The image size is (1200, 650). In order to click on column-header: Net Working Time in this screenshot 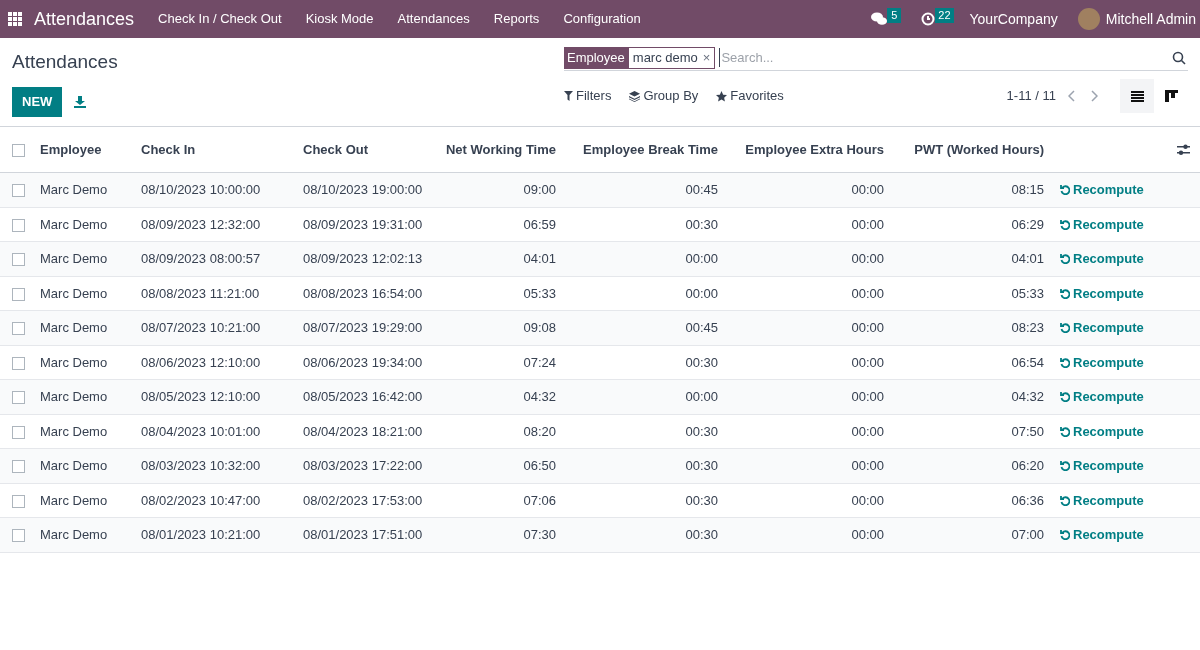, I will do `click(500, 149)`.